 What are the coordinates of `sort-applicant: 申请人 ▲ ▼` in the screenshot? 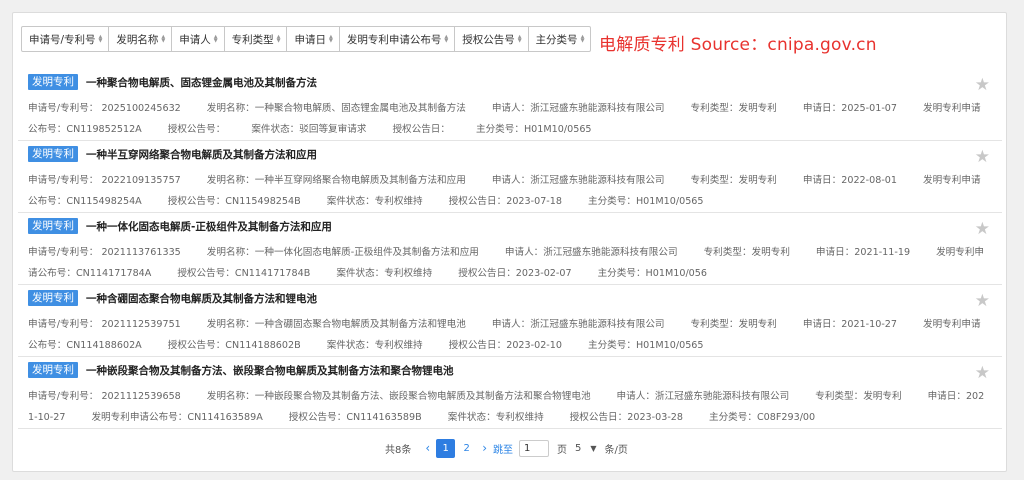 It's located at (198, 39).